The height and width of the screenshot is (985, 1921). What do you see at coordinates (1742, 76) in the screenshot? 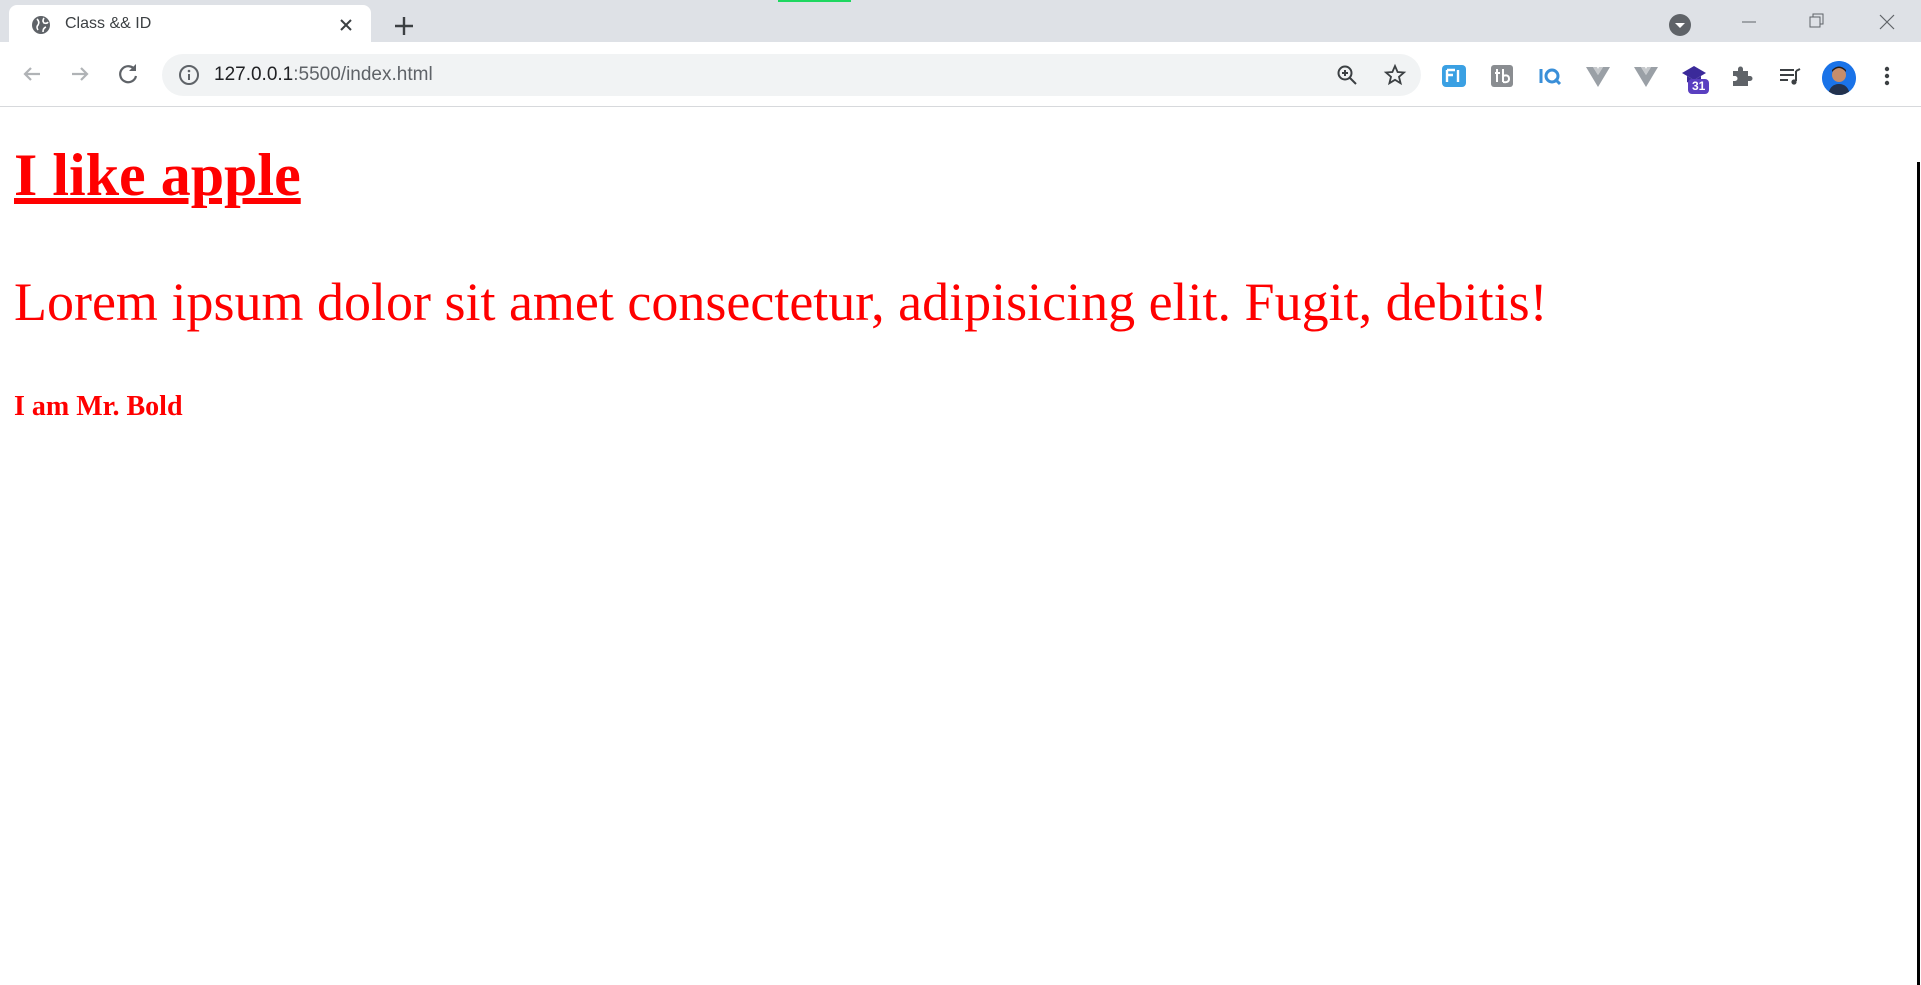
I see `puzzle-icon` at bounding box center [1742, 76].